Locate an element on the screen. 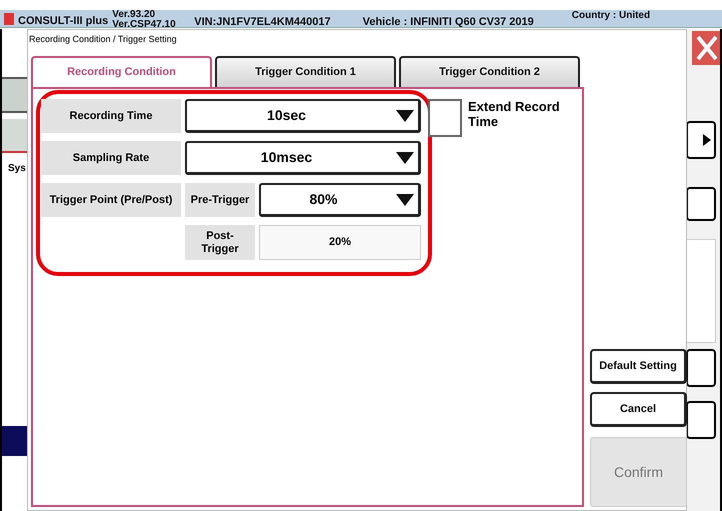 Image resolution: width=722 pixels, height=511 pixels. tab: Recording Condition is located at coordinates (121, 71).